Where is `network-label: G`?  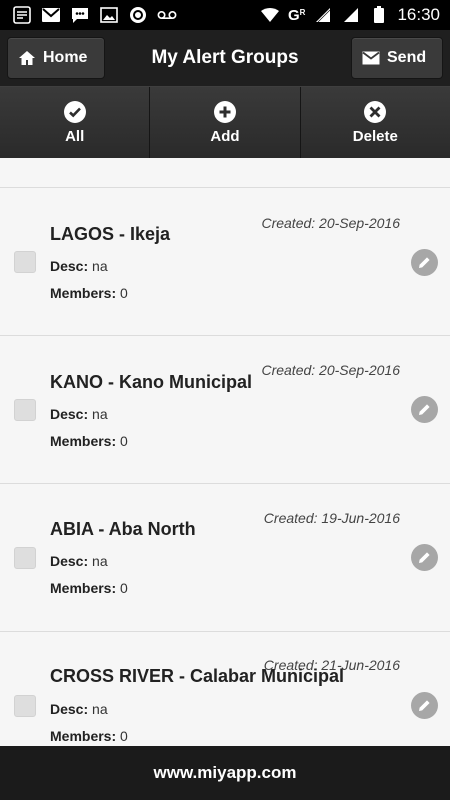 network-label: G is located at coordinates (294, 15).